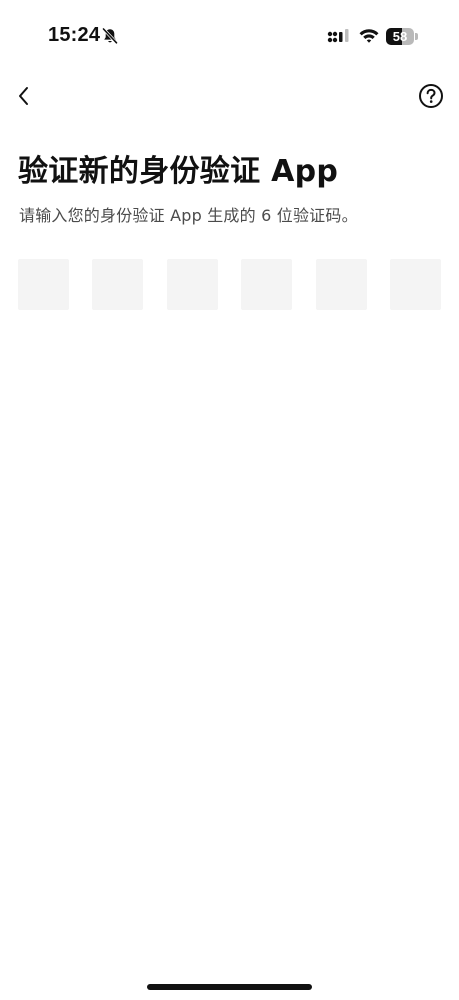  What do you see at coordinates (229, 987) in the screenshot?
I see `home-indicator` at bounding box center [229, 987].